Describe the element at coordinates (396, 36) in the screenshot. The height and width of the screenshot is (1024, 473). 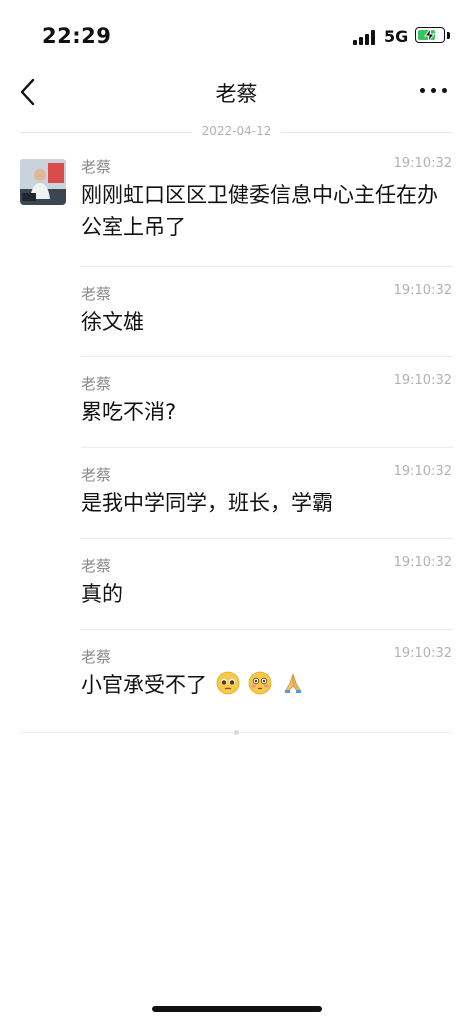
I see `network-label: 5G` at that location.